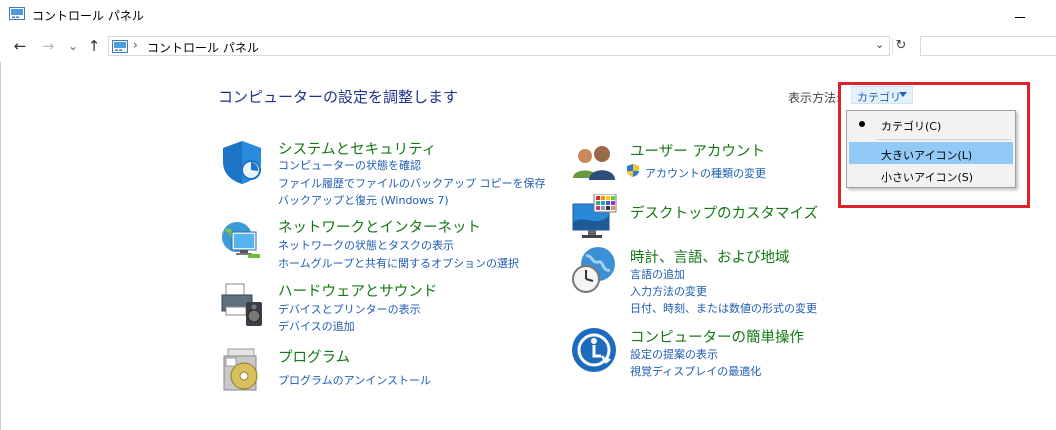 Image resolution: width=1056 pixels, height=430 pixels. Describe the element at coordinates (0, 246) in the screenshot. I see `window-border` at that location.